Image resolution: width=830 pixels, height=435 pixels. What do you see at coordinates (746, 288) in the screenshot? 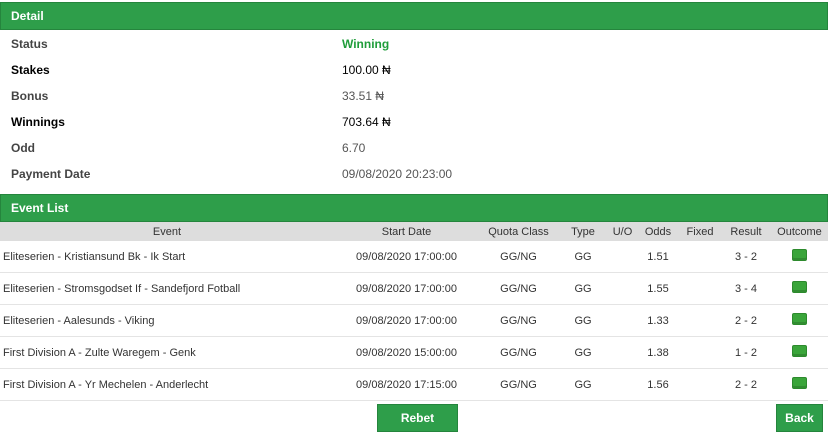
I see `result: 3 - 4` at bounding box center [746, 288].